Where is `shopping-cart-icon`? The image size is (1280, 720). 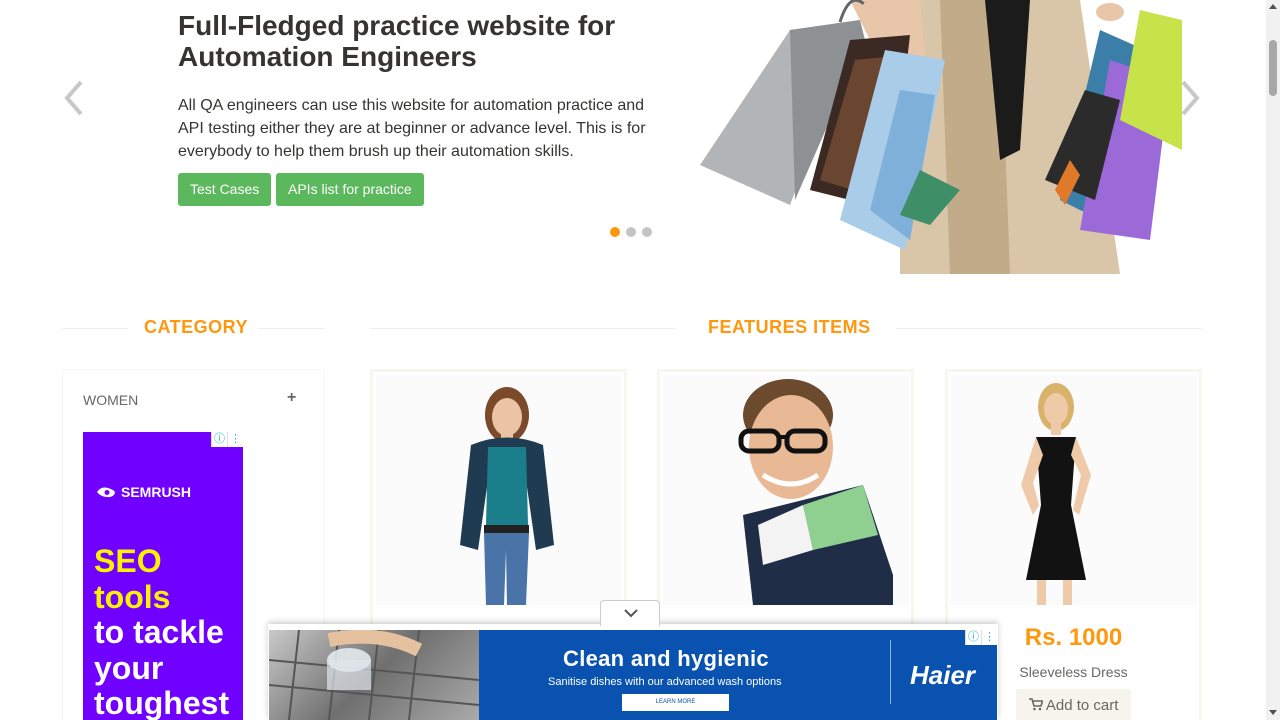 shopping-cart-icon is located at coordinates (1037, 705).